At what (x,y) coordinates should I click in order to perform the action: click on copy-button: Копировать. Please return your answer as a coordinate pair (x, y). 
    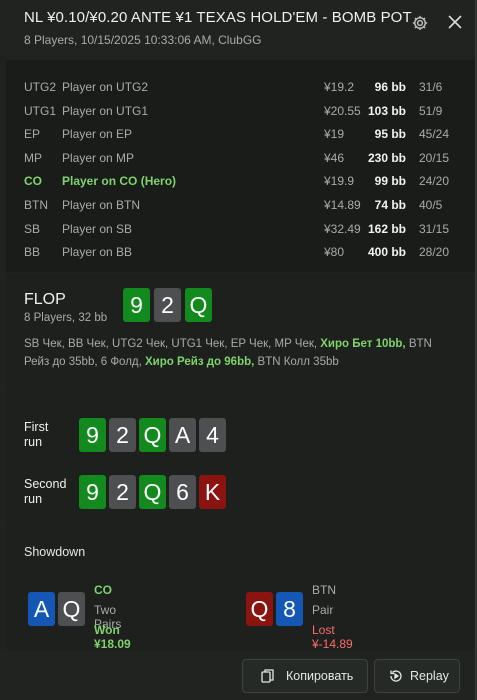
    Looking at the image, I should click on (305, 676).